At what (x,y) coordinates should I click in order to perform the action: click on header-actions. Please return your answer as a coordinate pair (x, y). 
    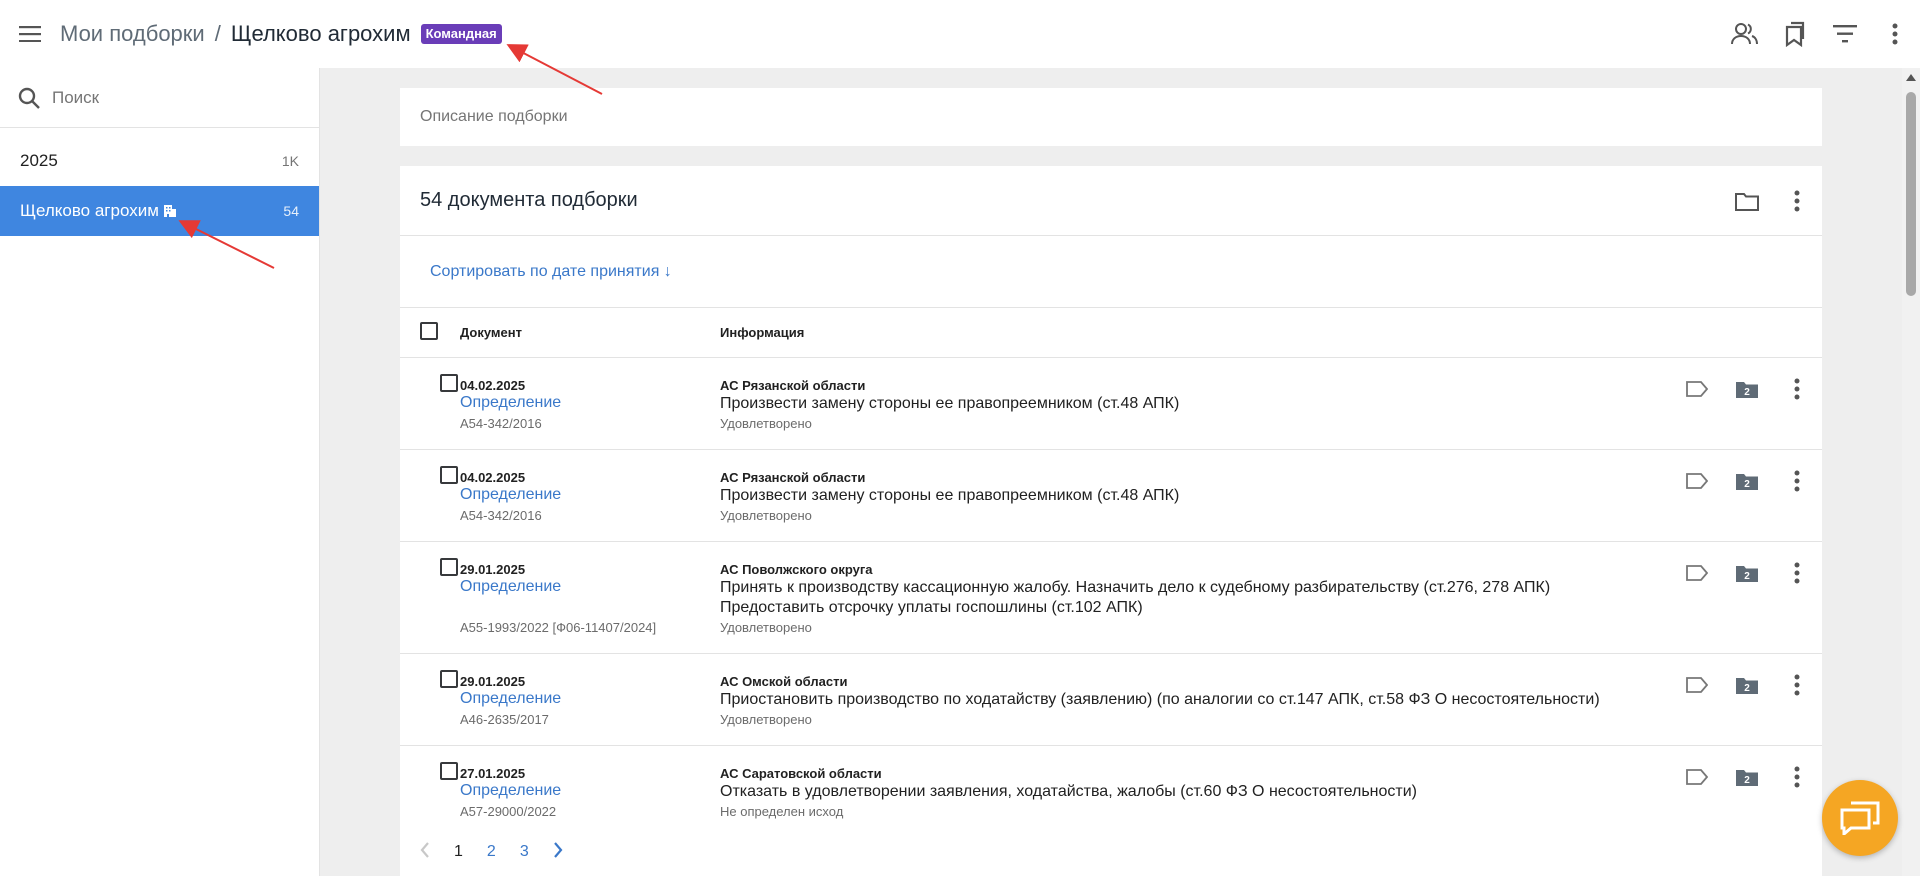
    Looking at the image, I should click on (1820, 34).